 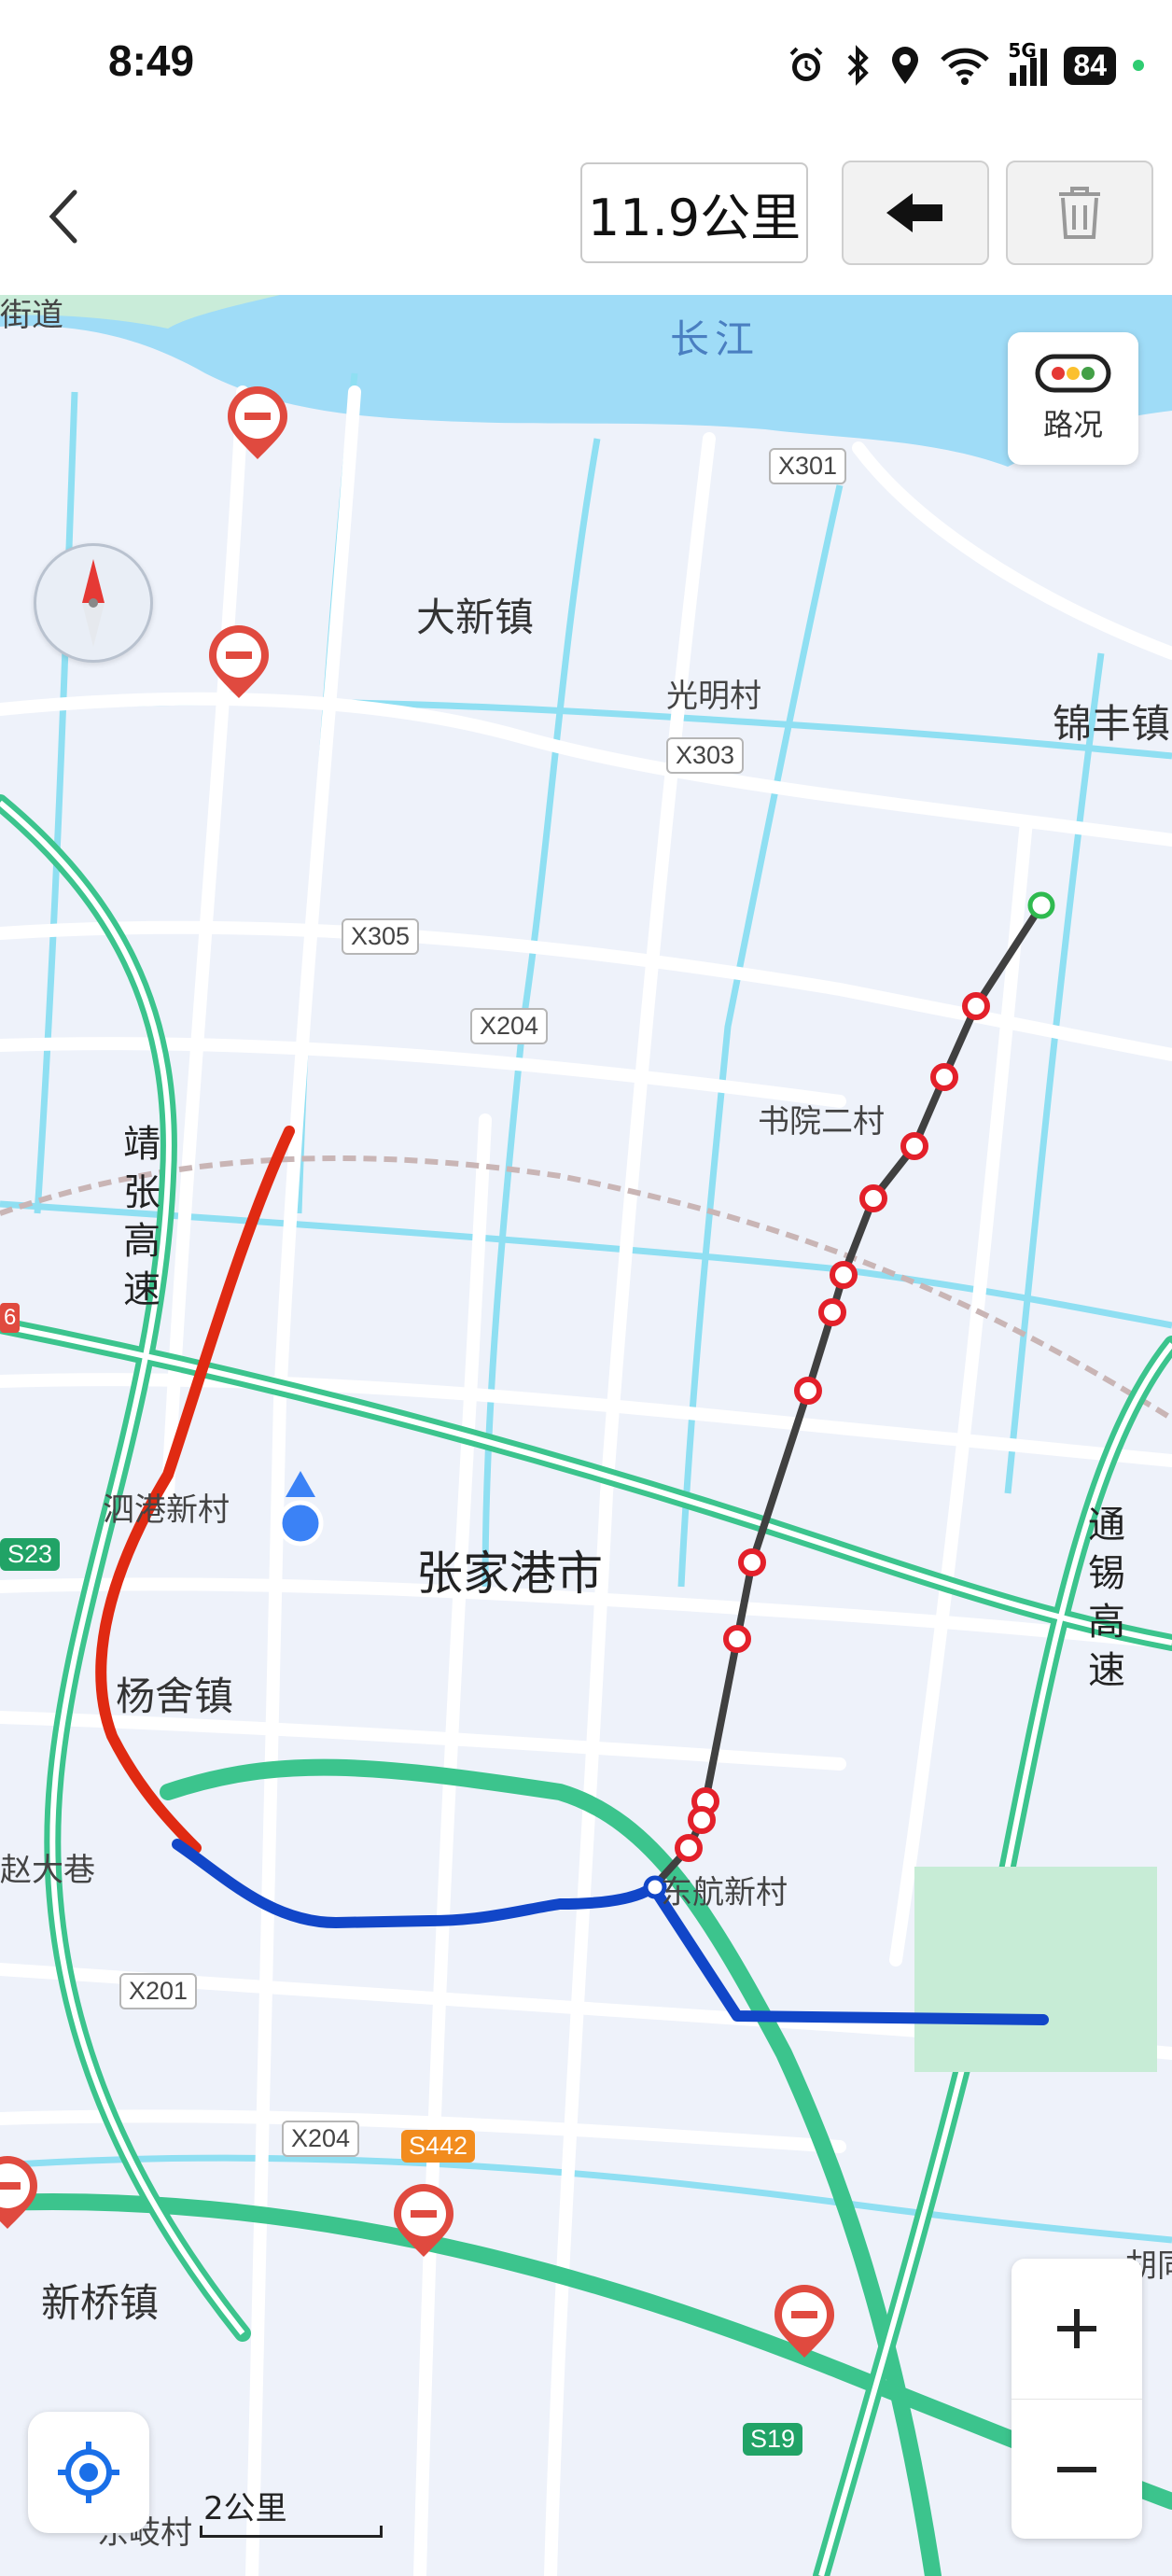 I want to click on trash-icon, so click(x=1079, y=213).